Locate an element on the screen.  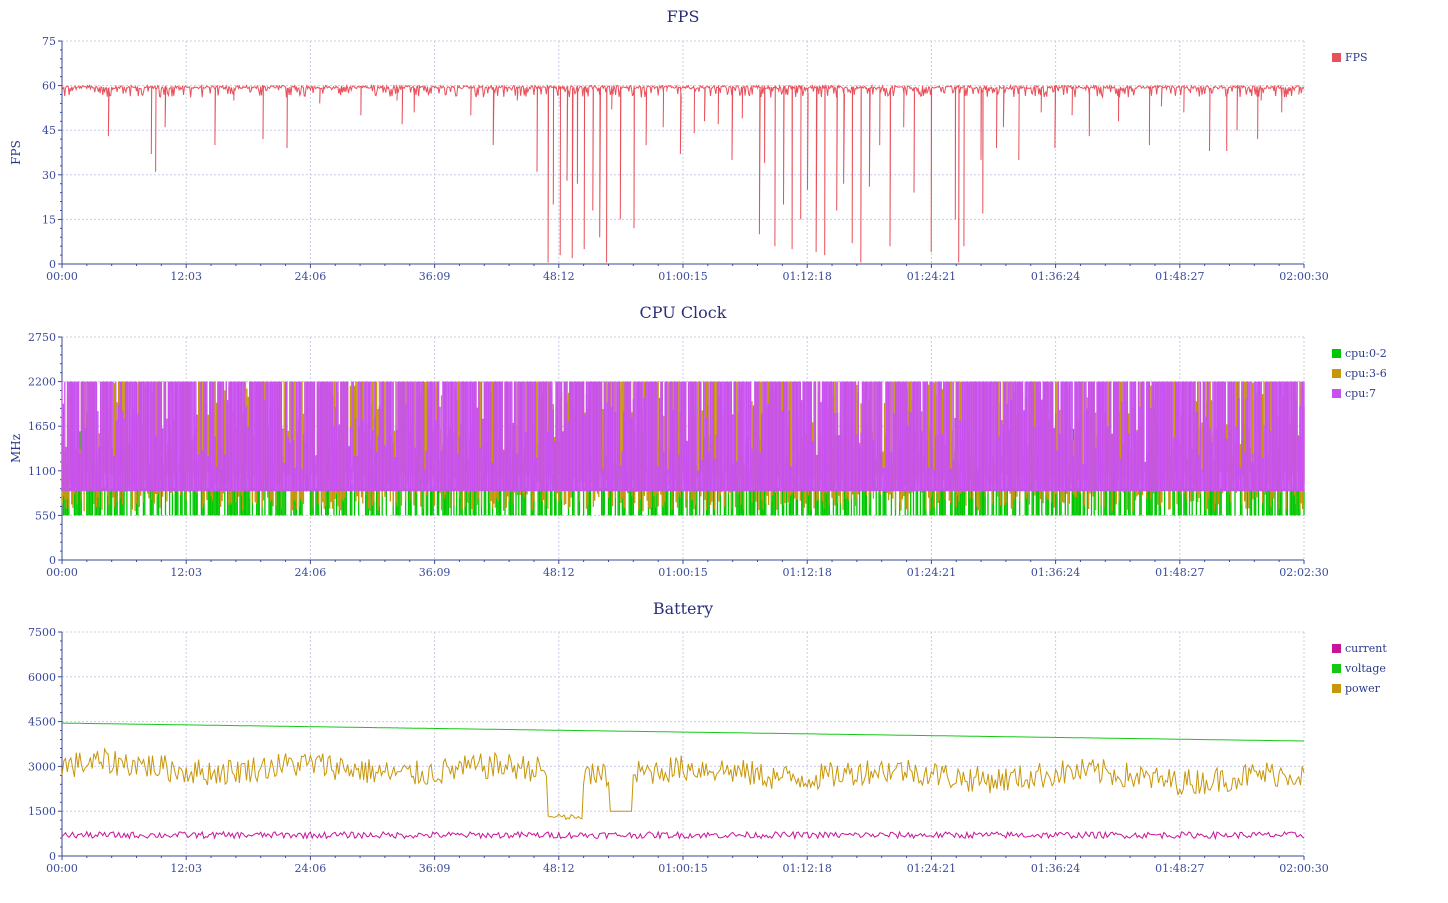
y-tick-label: 45 is located at coordinates (49, 130).